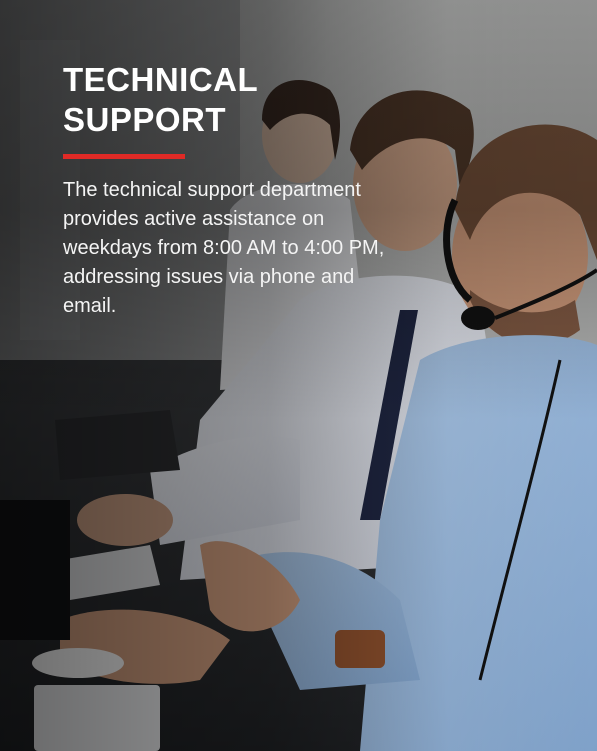 The height and width of the screenshot is (751, 597). Describe the element at coordinates (124, 156) in the screenshot. I see `title-accent-bar` at that location.